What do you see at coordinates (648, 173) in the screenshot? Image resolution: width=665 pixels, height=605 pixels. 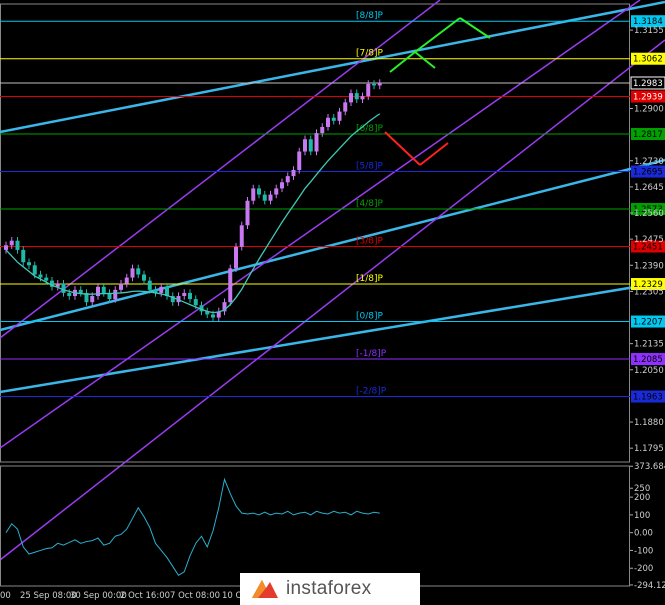 I see `level-tag-text-3: 1.2695` at bounding box center [648, 173].